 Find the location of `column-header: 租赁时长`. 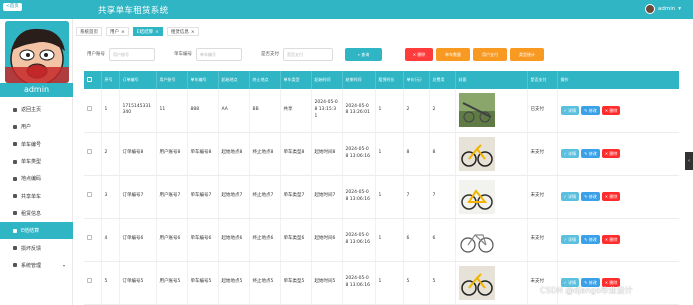

column-header: 租赁时长 is located at coordinates (389, 80).